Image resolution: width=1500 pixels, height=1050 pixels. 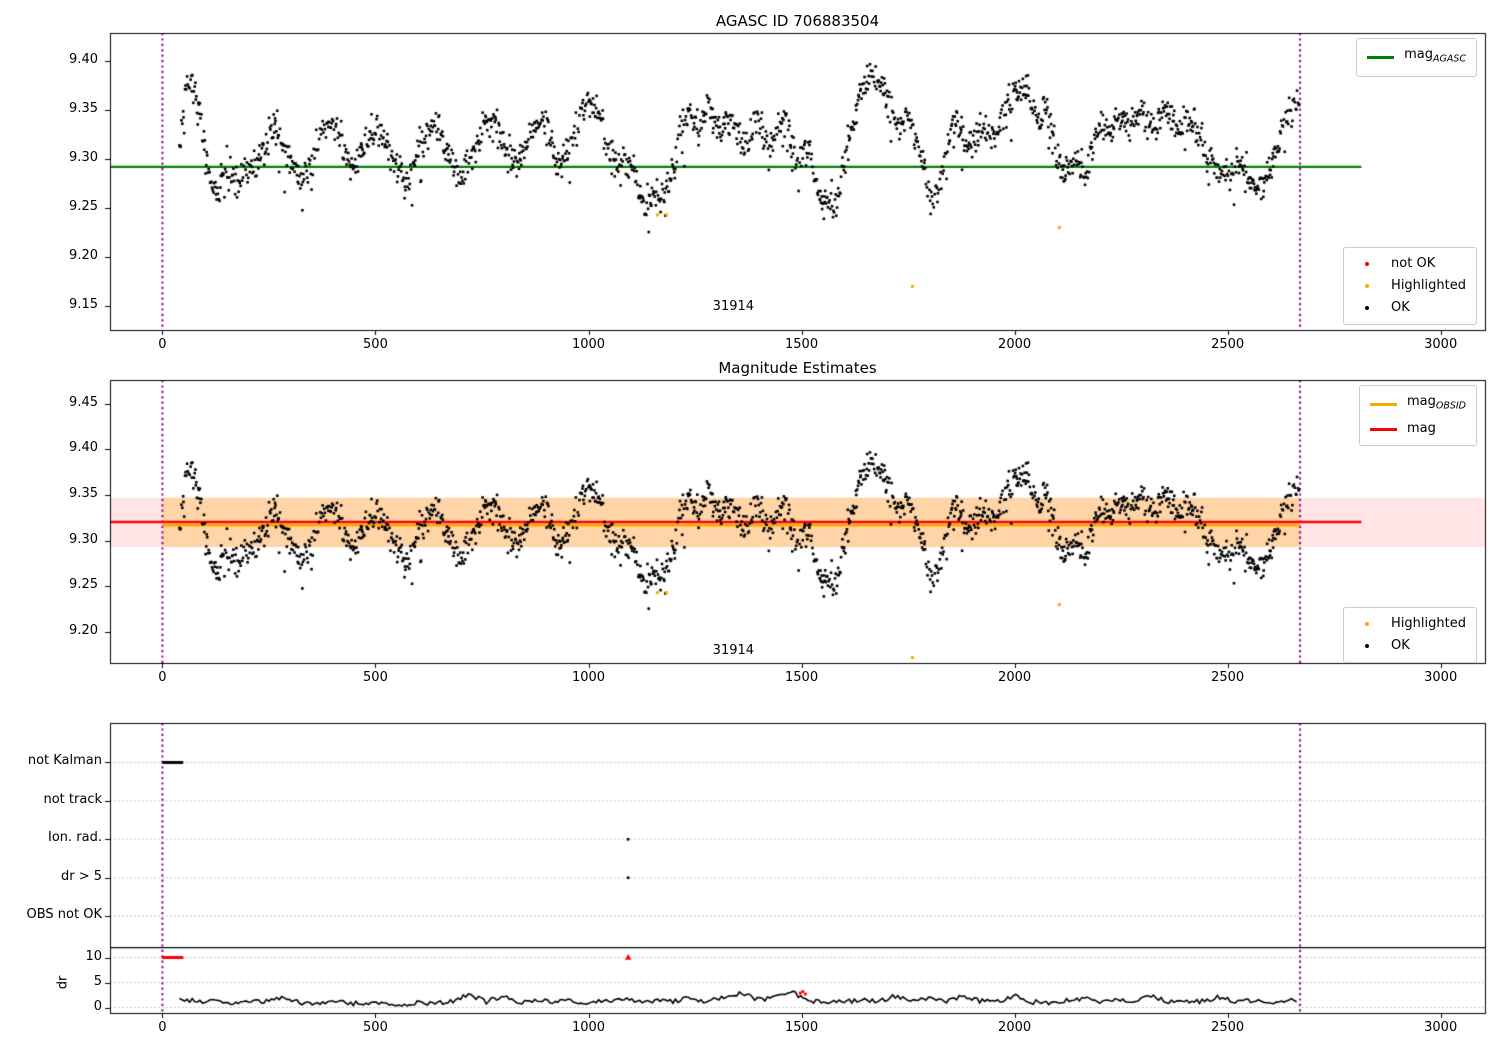 What do you see at coordinates (83, 402) in the screenshot?
I see `y-tick-label: 9.45` at bounding box center [83, 402].